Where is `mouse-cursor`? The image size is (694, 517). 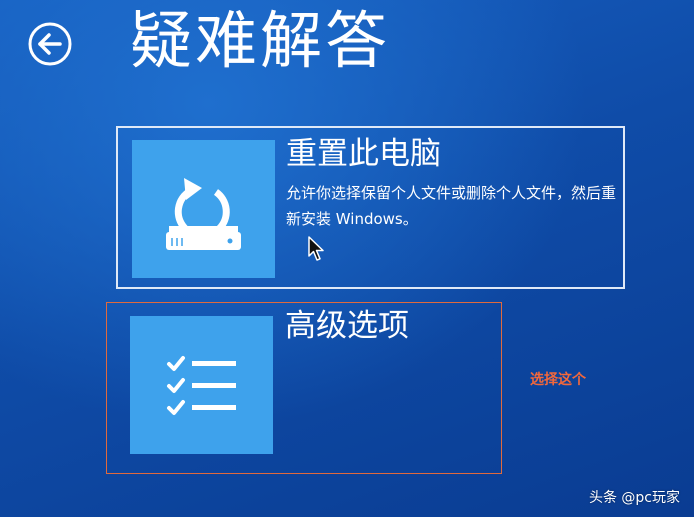
mouse-cursor is located at coordinates (317, 251).